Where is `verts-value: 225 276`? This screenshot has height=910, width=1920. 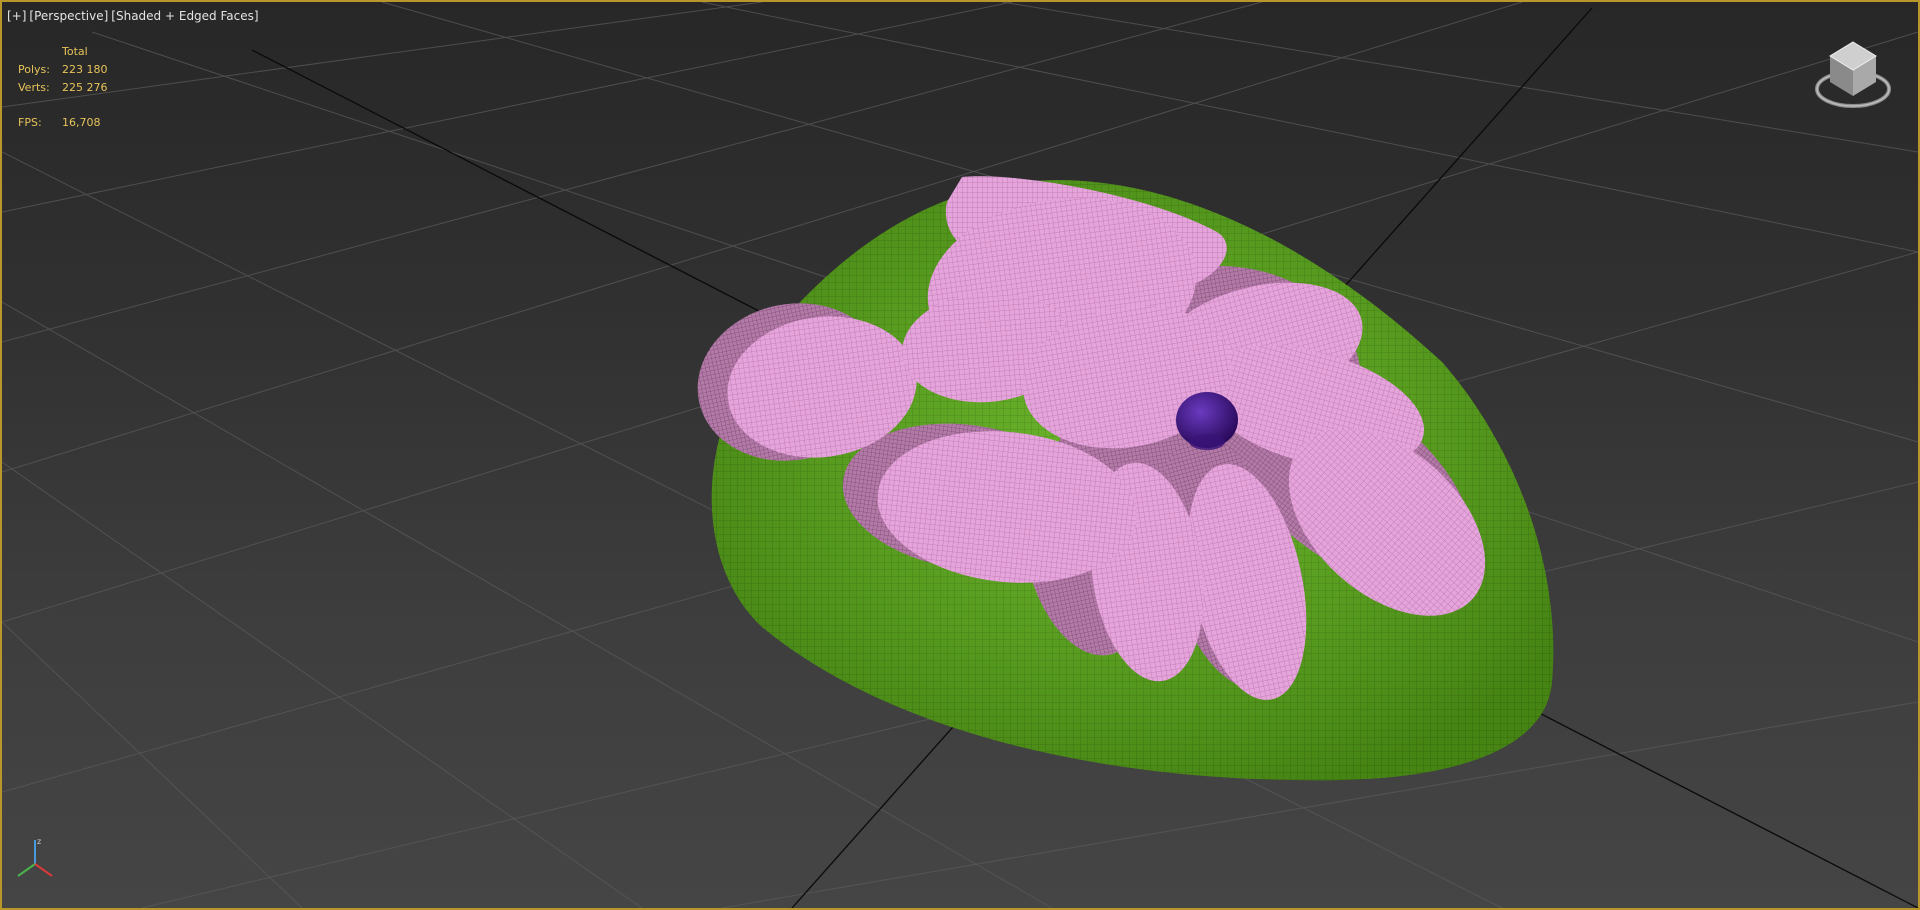 verts-value: 225 276 is located at coordinates (85, 87).